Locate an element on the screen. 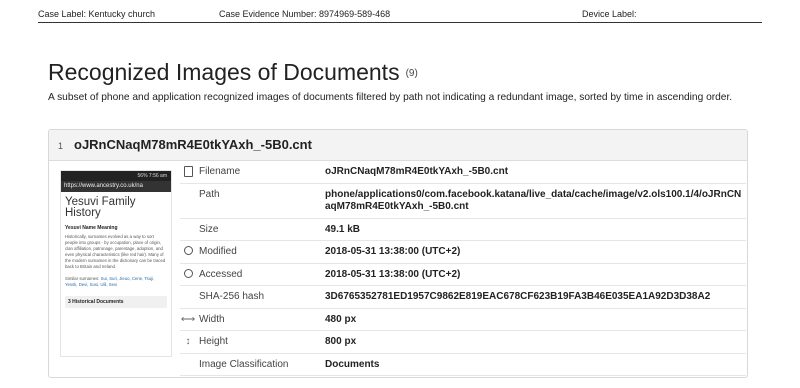  prop-key: Accessed is located at coordinates (260, 274).